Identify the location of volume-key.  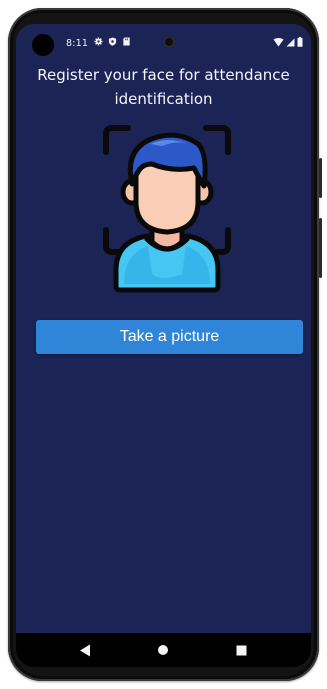
(320, 248).